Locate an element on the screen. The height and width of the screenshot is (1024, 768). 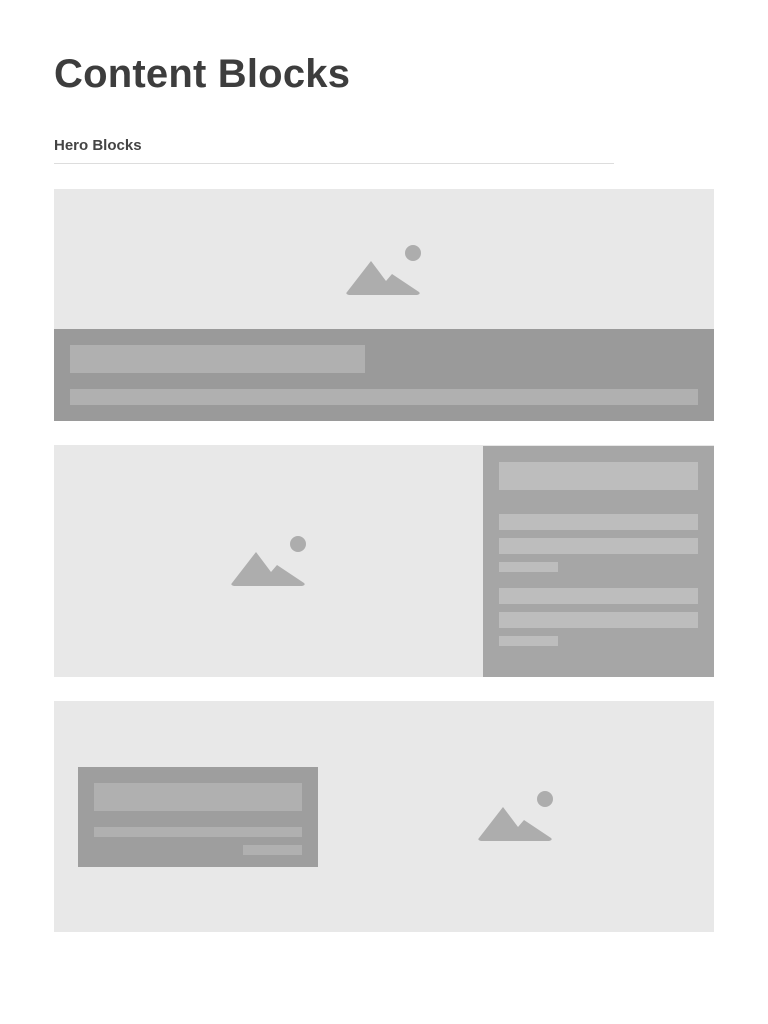
card-link-placeholder is located at coordinates (272, 850).